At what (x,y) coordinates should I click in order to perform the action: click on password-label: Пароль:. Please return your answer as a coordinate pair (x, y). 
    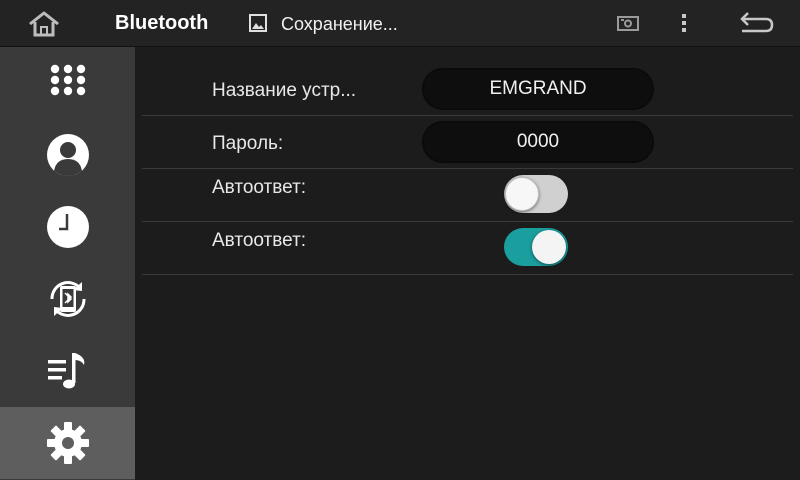
    Looking at the image, I should click on (248, 143).